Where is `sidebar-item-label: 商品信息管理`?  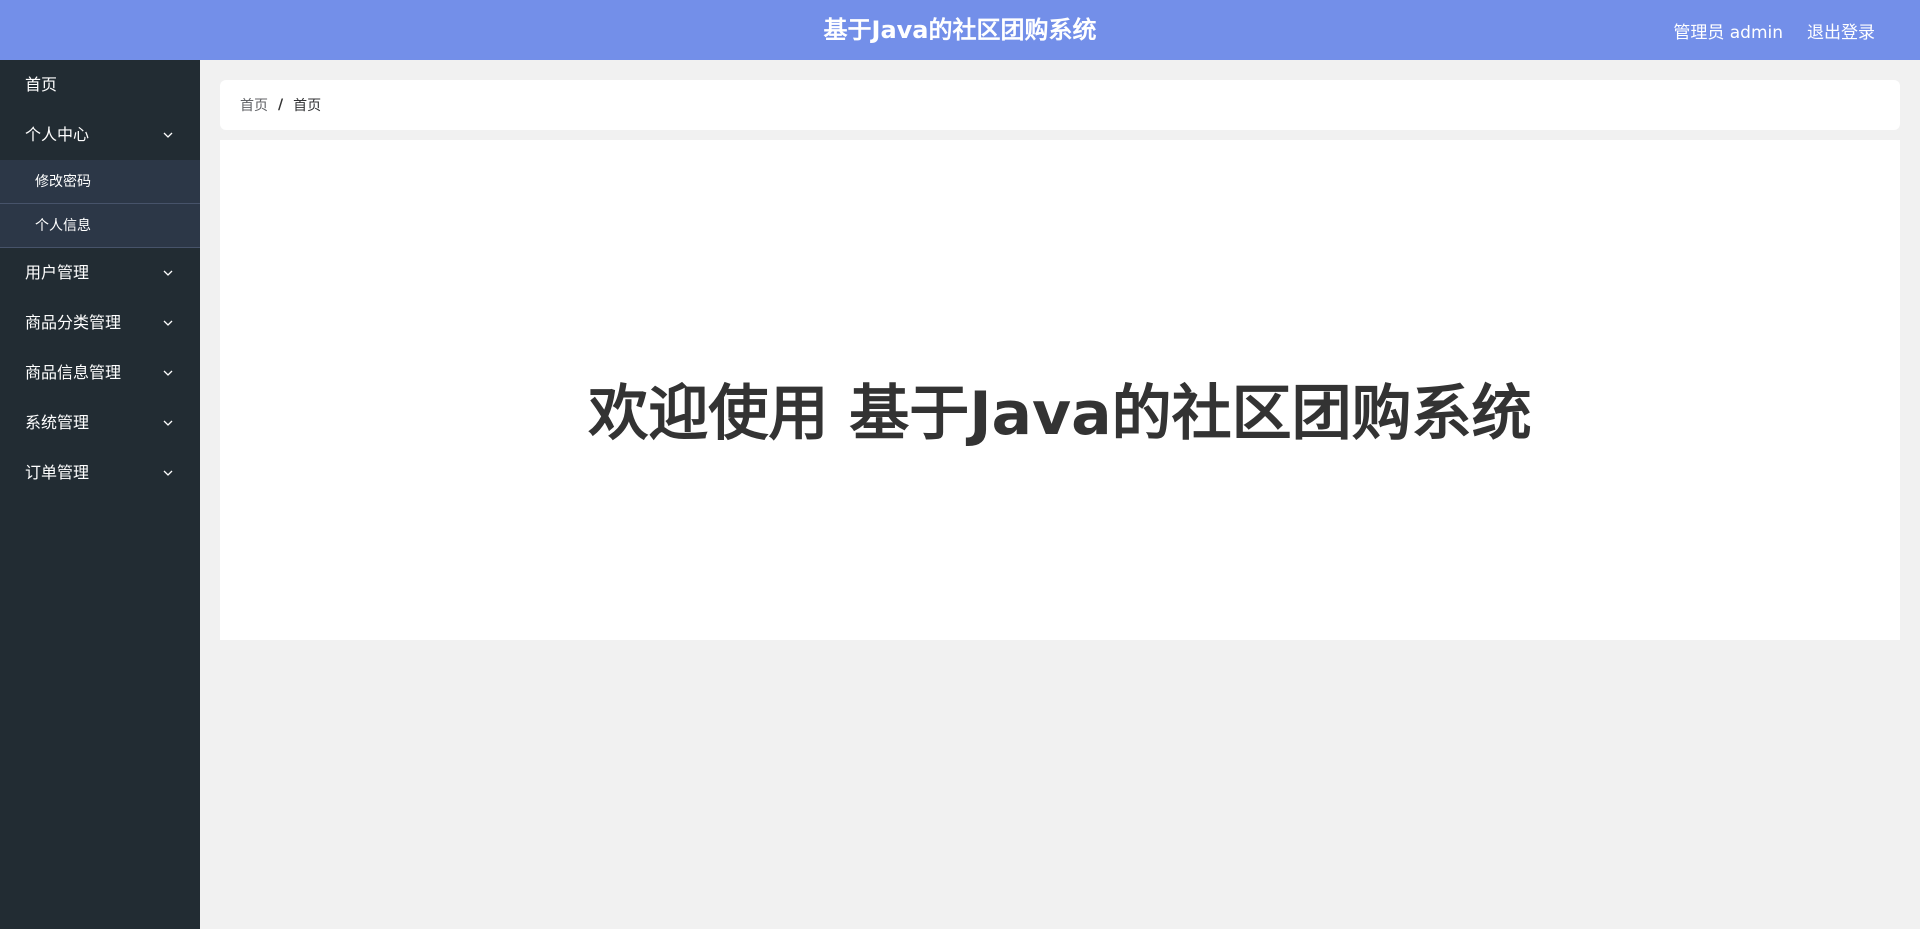
sidebar-item-label: 商品信息管理 is located at coordinates (73, 372).